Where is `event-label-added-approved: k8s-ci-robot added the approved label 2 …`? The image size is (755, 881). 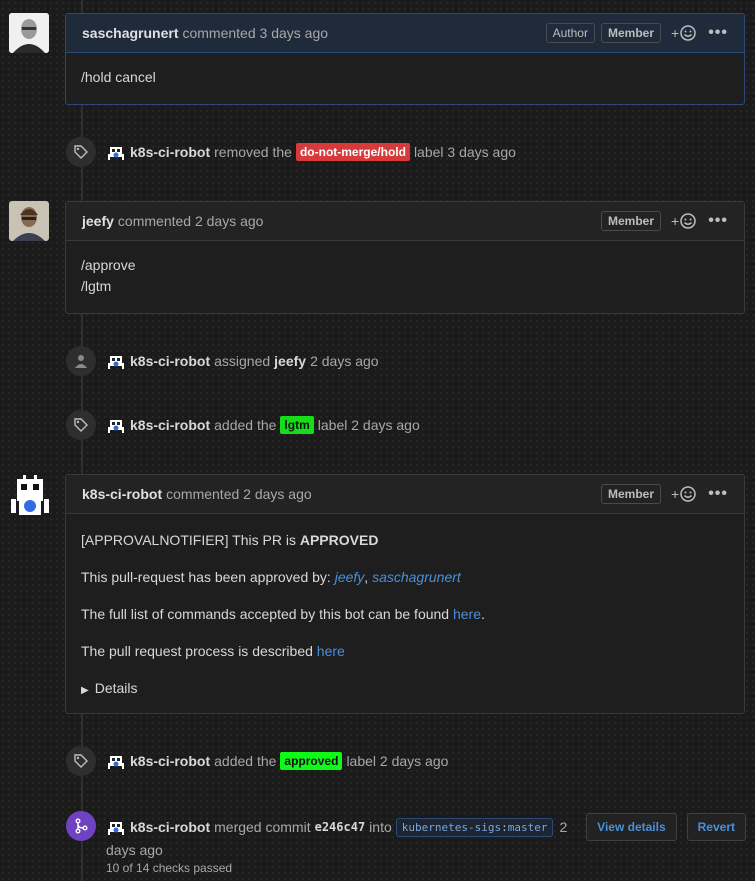
event-label-added-approved: k8s-ci-robot added the approved label 2 … is located at coordinates (259, 761).